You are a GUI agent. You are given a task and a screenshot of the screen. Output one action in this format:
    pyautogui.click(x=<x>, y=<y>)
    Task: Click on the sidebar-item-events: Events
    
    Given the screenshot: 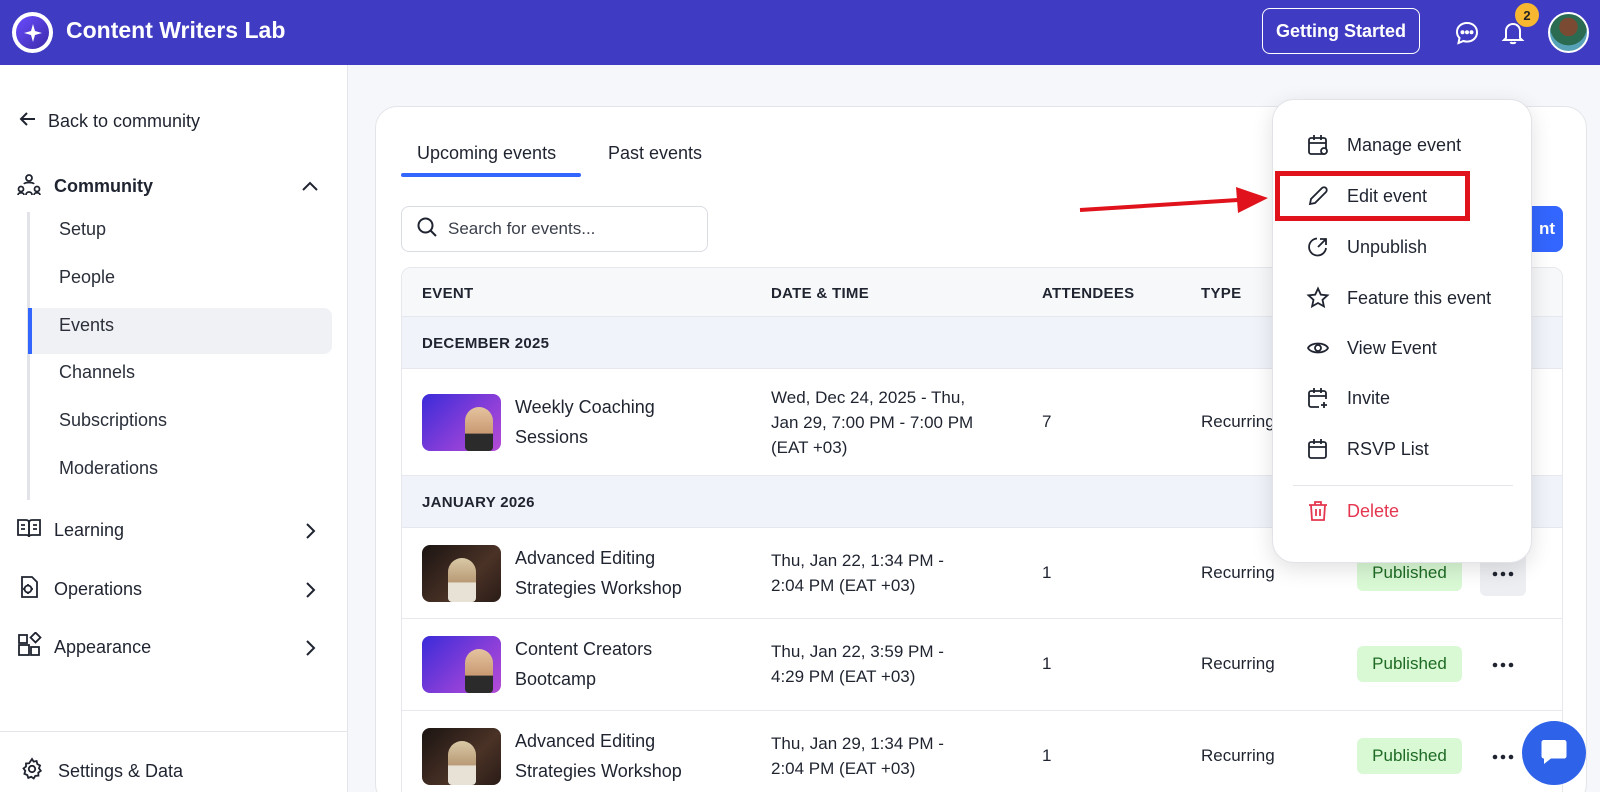 What is the action you would take?
    pyautogui.click(x=86, y=325)
    